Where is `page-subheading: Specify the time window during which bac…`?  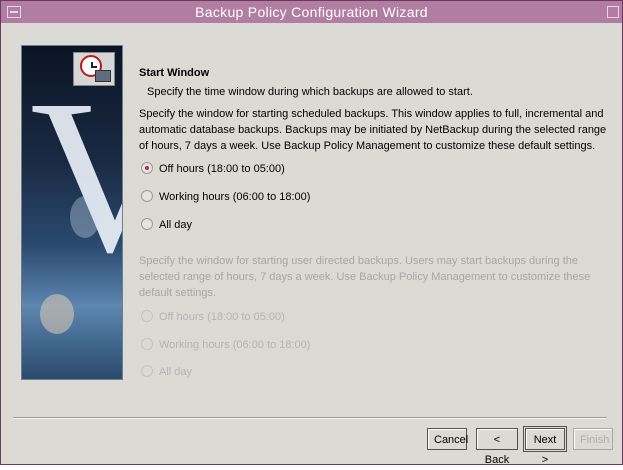
page-subheading: Specify the time window during which bac… is located at coordinates (310, 92).